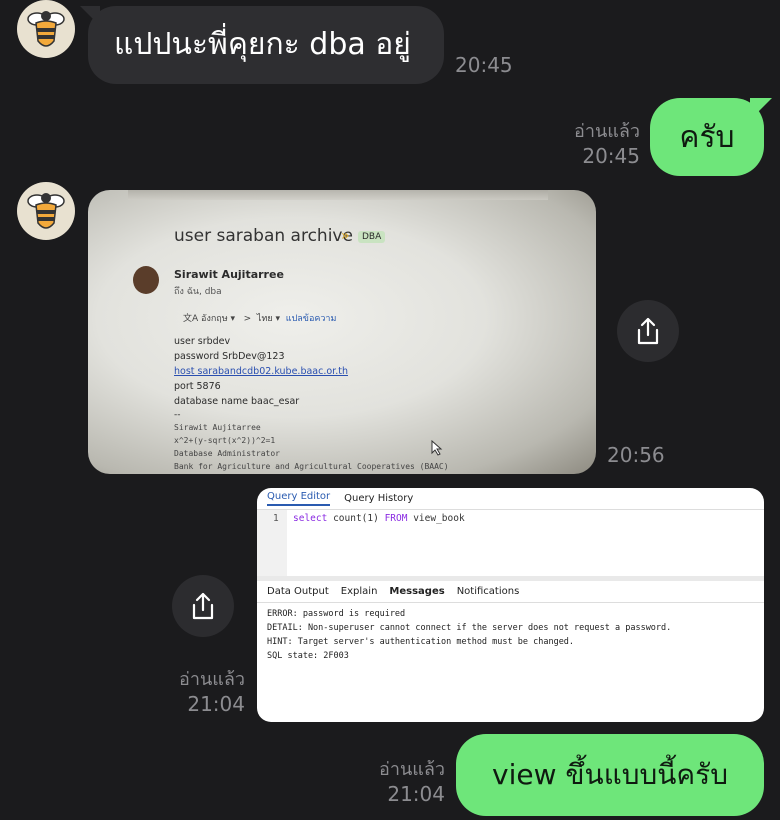 This screenshot has height=820, width=780. Describe the element at coordinates (356, 518) in the screenshot. I see `sql-function: count(1)` at that location.